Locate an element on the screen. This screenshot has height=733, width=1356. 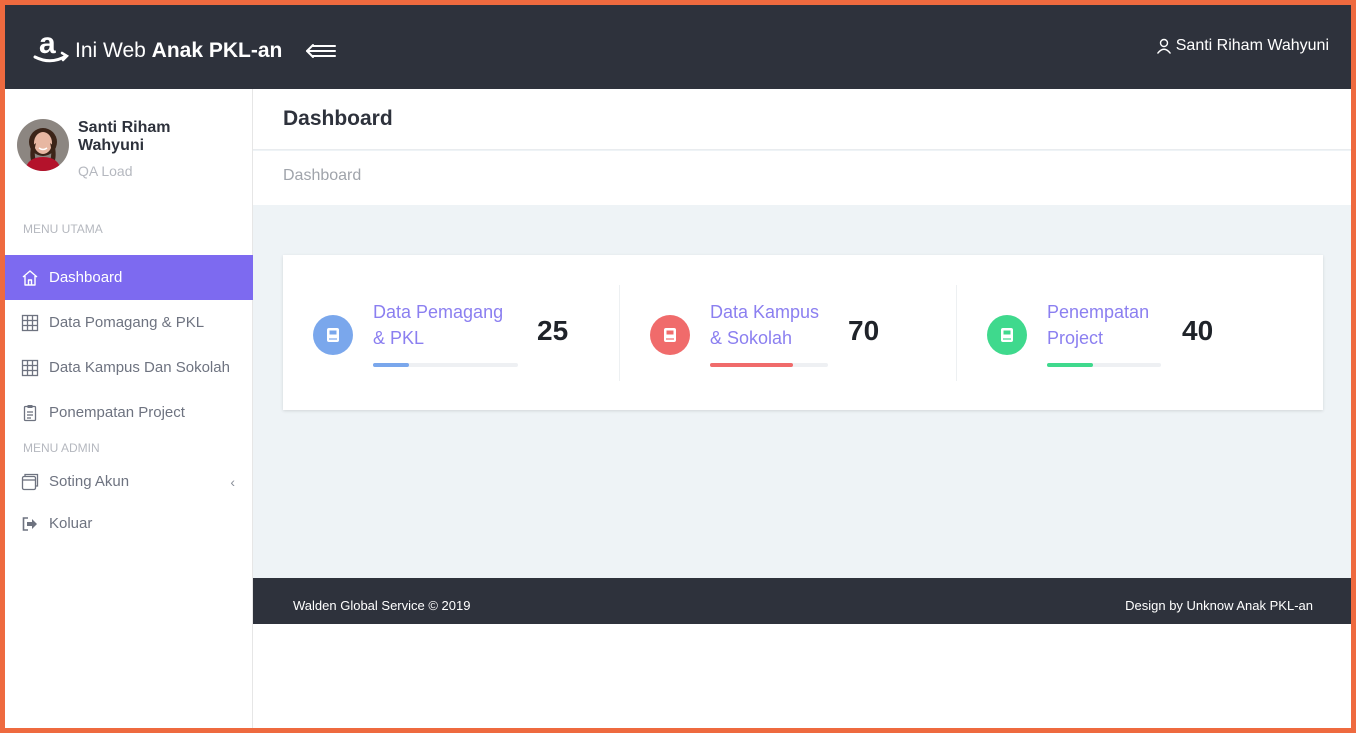
sidebar-item-label: Ponempatan Project is located at coordinates (117, 412).